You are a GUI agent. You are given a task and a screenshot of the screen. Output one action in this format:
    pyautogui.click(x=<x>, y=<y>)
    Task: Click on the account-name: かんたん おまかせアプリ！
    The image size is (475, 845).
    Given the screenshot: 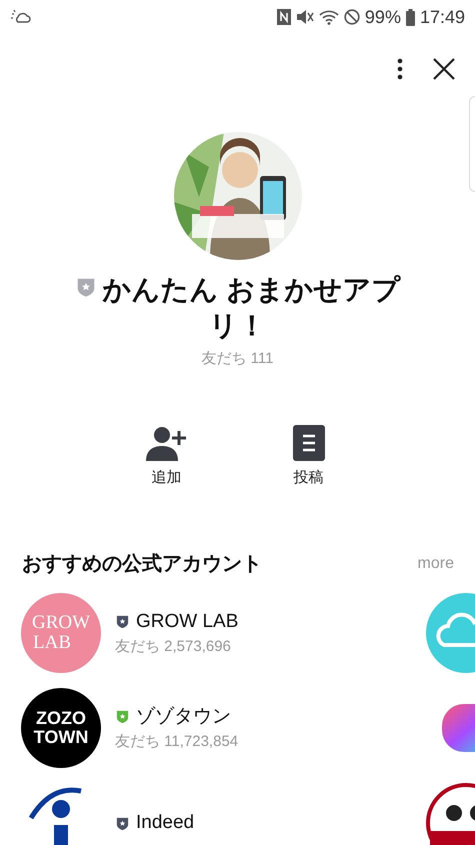 What is the action you would take?
    pyautogui.click(x=251, y=307)
    